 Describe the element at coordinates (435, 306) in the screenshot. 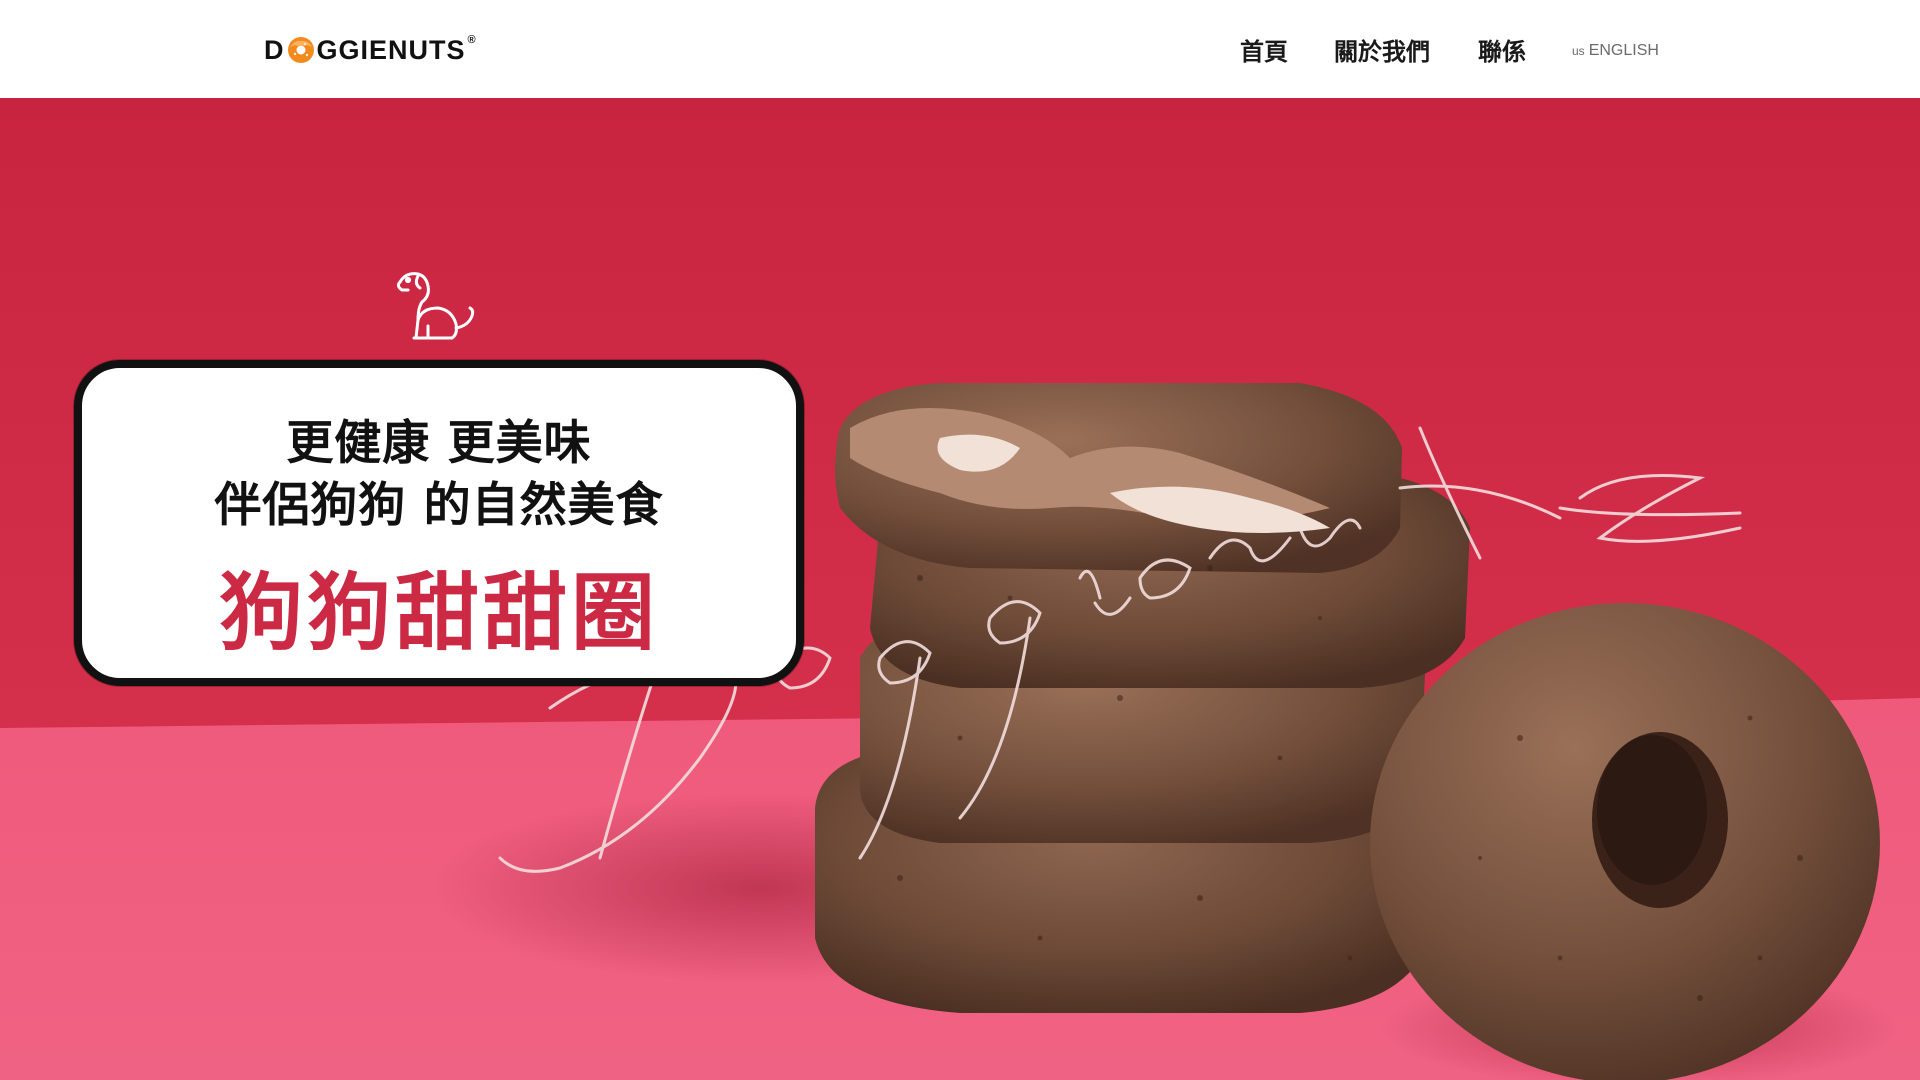

I see `dog-icon` at that location.